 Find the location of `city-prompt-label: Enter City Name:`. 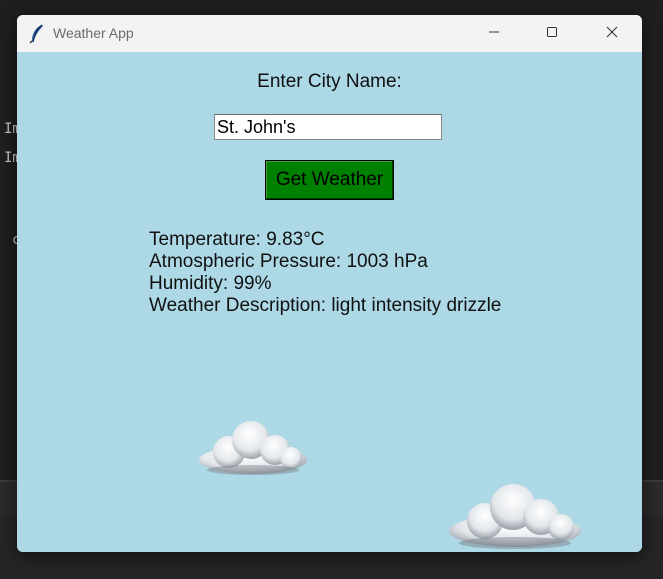

city-prompt-label: Enter City Name: is located at coordinates (329, 81).